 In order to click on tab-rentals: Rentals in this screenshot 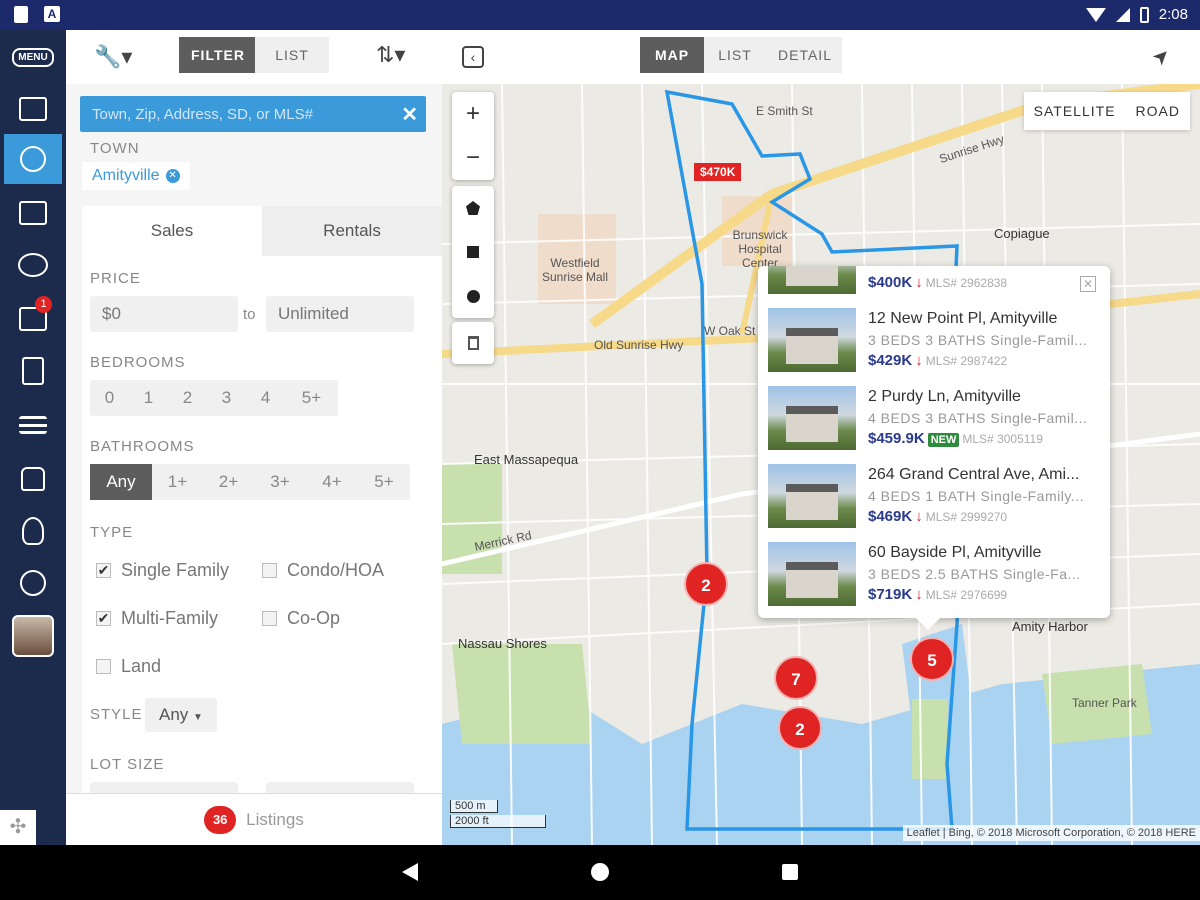, I will do `click(352, 231)`.